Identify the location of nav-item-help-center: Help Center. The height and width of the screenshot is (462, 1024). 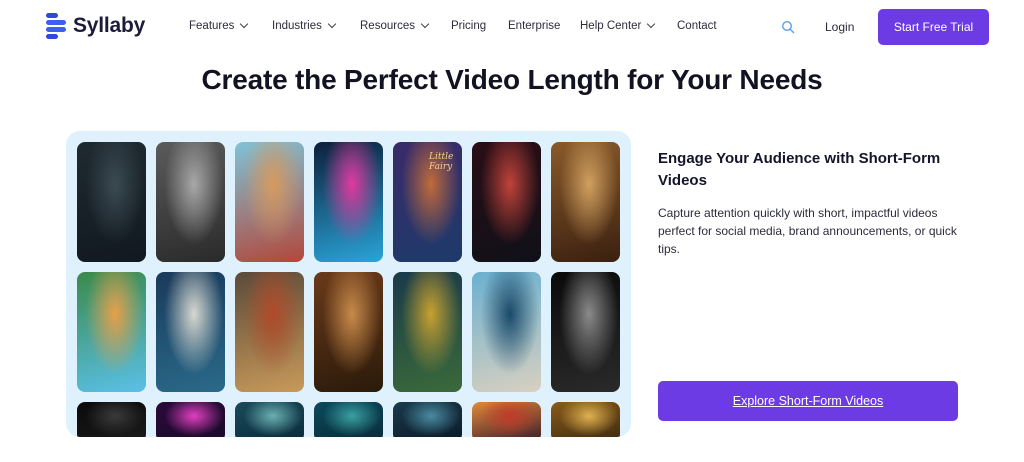
(618, 25).